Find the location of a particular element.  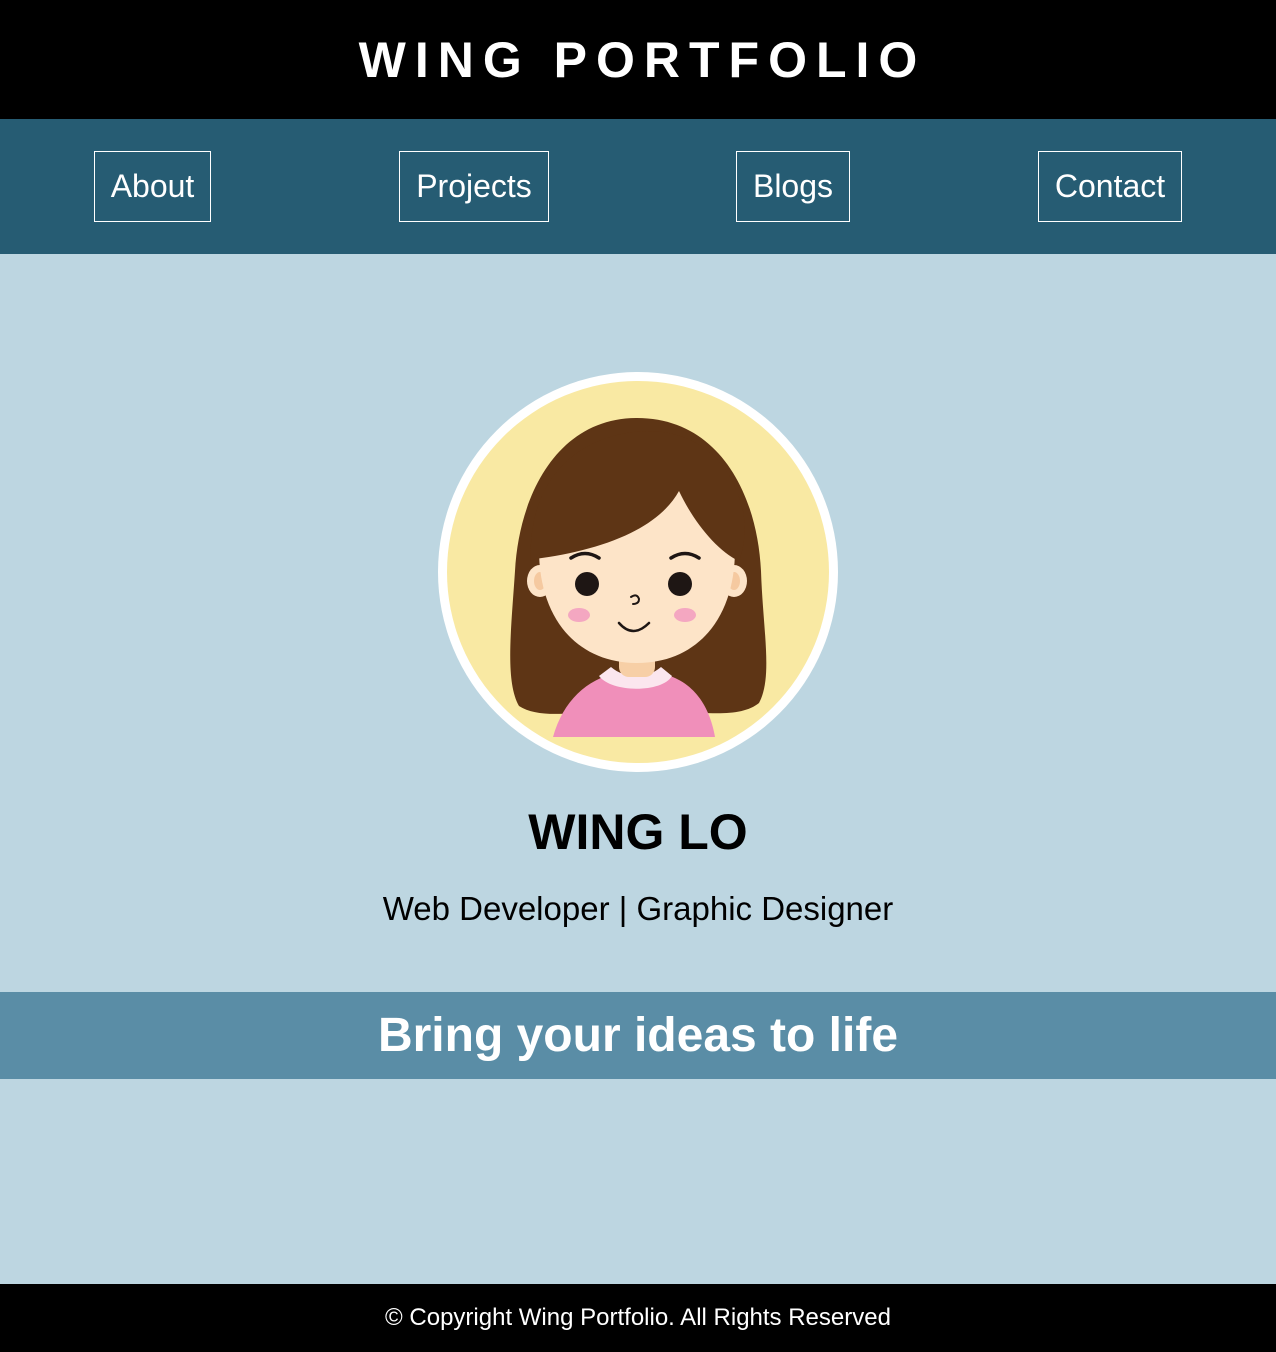

nav-link-blogs: Blogs is located at coordinates (793, 186).